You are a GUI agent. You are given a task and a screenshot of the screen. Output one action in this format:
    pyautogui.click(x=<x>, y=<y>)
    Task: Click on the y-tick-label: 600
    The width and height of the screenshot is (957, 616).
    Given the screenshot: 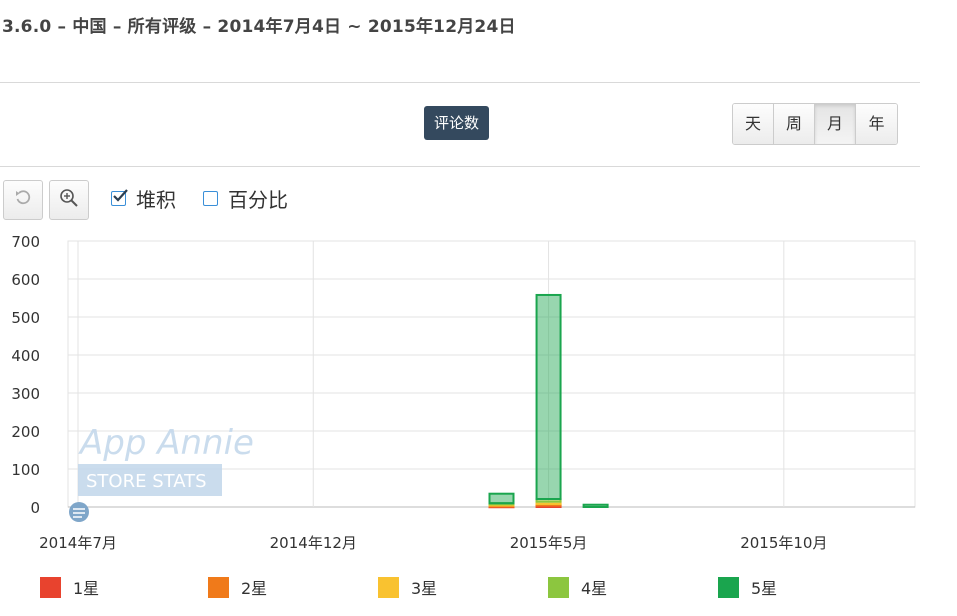 What is the action you would take?
    pyautogui.click(x=25, y=280)
    